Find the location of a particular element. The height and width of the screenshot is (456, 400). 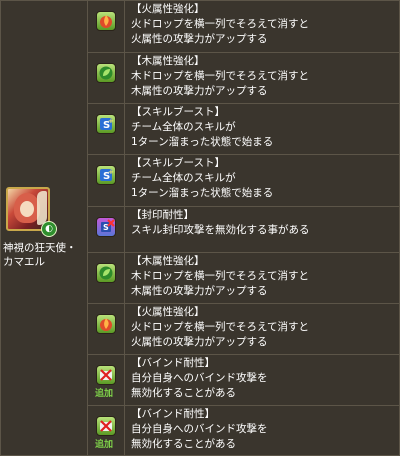

portrait-wing is located at coordinates (42, 208).